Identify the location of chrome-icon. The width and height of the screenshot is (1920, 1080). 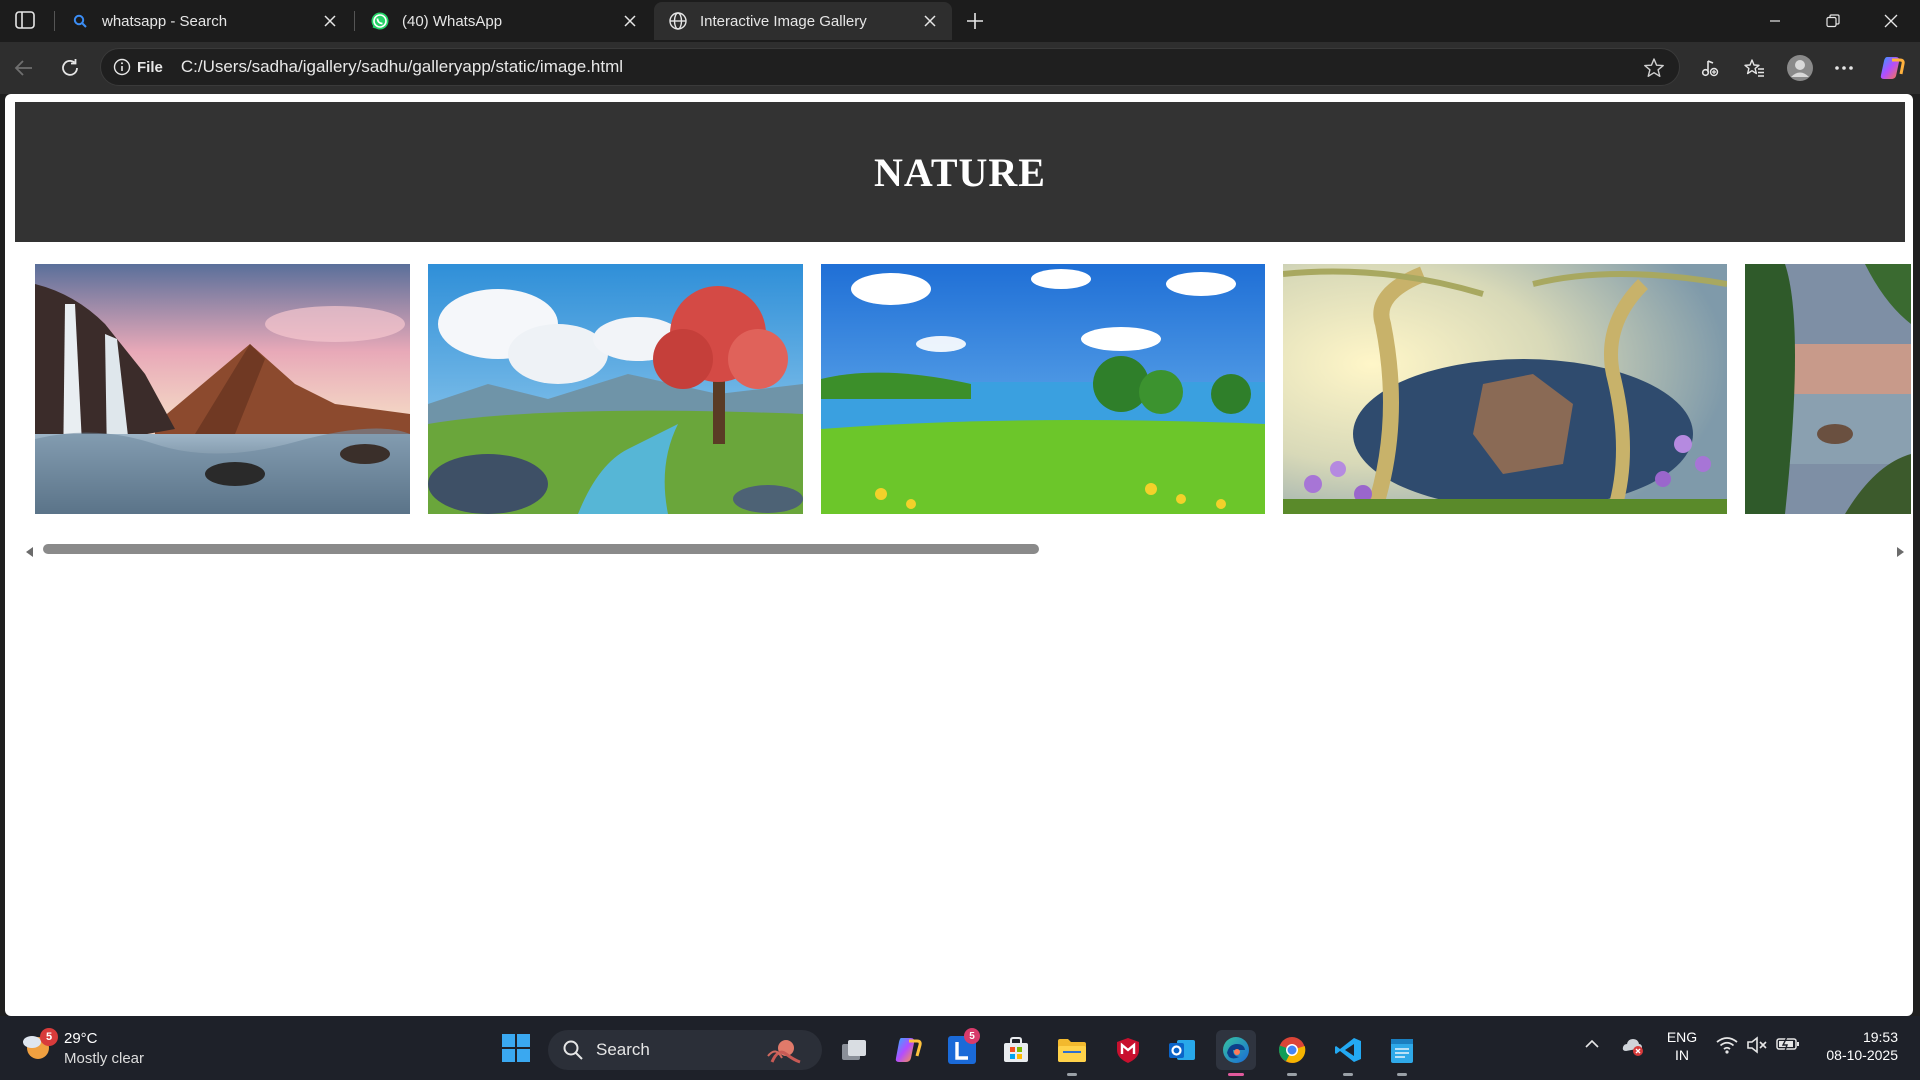
(1292, 1053).